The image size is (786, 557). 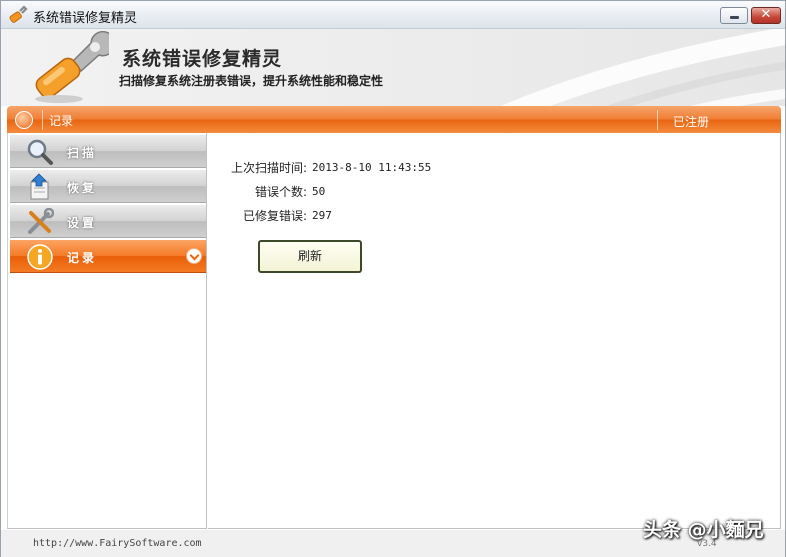 What do you see at coordinates (24, 120) in the screenshot?
I see `home-icon` at bounding box center [24, 120].